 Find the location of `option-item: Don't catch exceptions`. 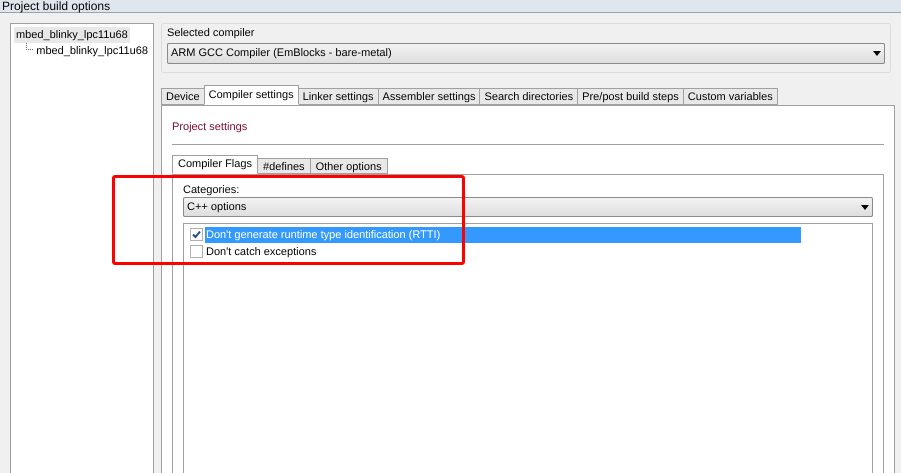

option-item: Don't catch exceptions is located at coordinates (261, 252).